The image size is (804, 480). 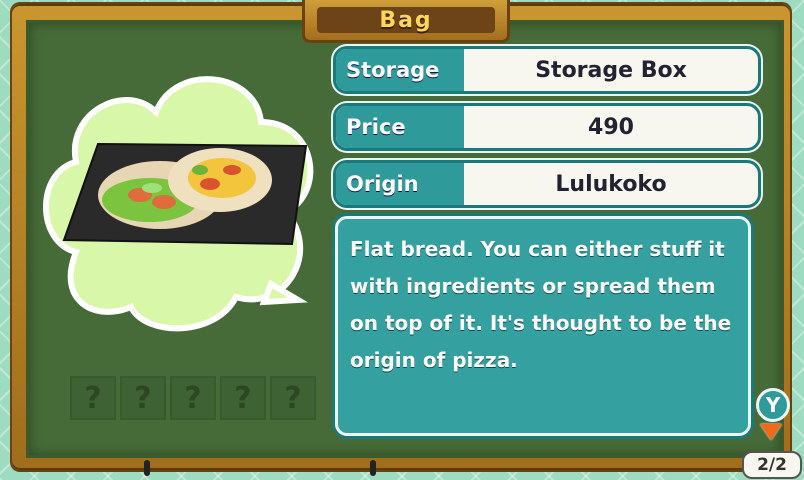 I want to click on storage-row: Storage Storage Box, so click(x=547, y=70).